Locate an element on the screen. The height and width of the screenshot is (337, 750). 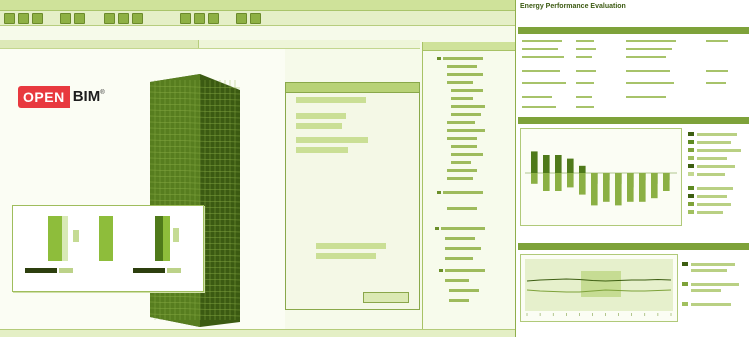
navigator-tree is located at coordinates (469, 189).